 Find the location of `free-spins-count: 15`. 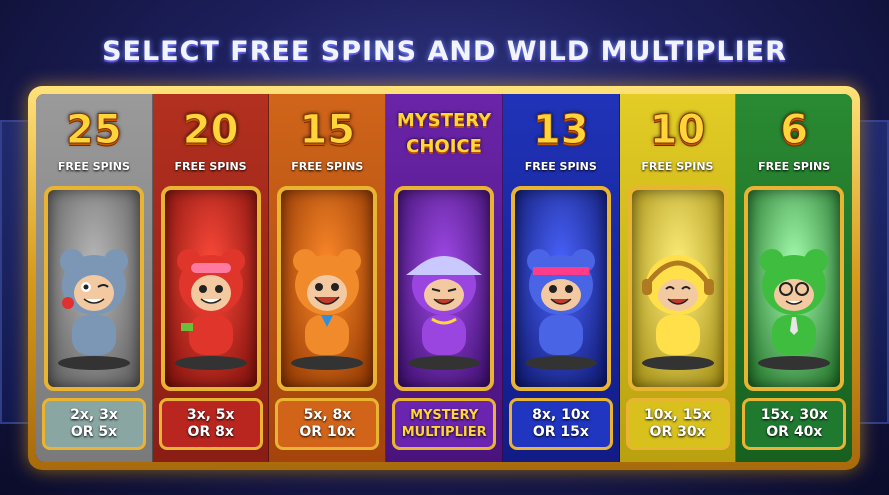

free-spins-count: 15 is located at coordinates (327, 130).